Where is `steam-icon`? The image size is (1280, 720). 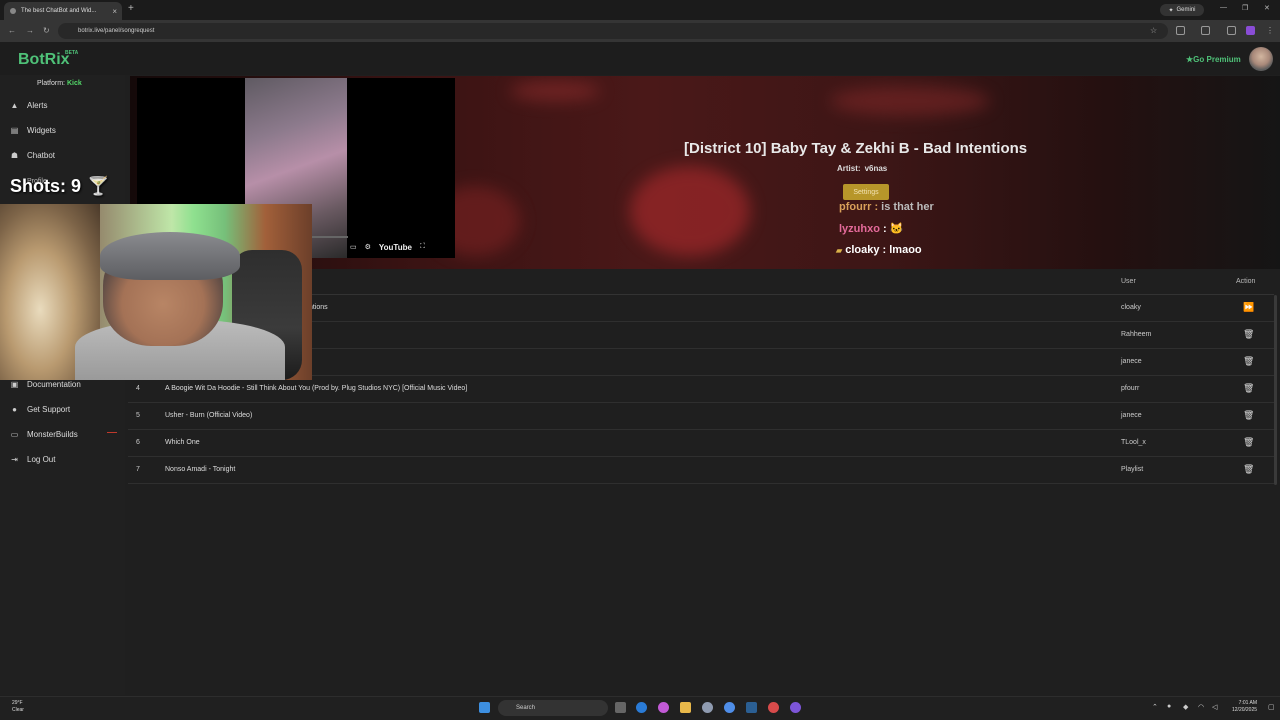 steam-icon is located at coordinates (751, 707).